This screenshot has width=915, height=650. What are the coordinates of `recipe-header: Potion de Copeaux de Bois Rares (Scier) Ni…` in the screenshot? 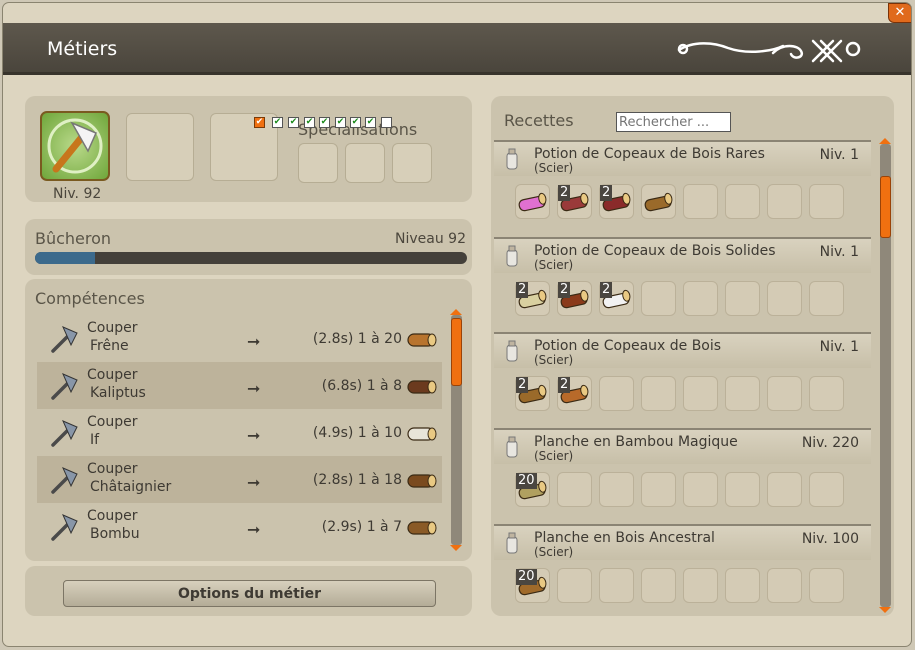 It's located at (682, 158).